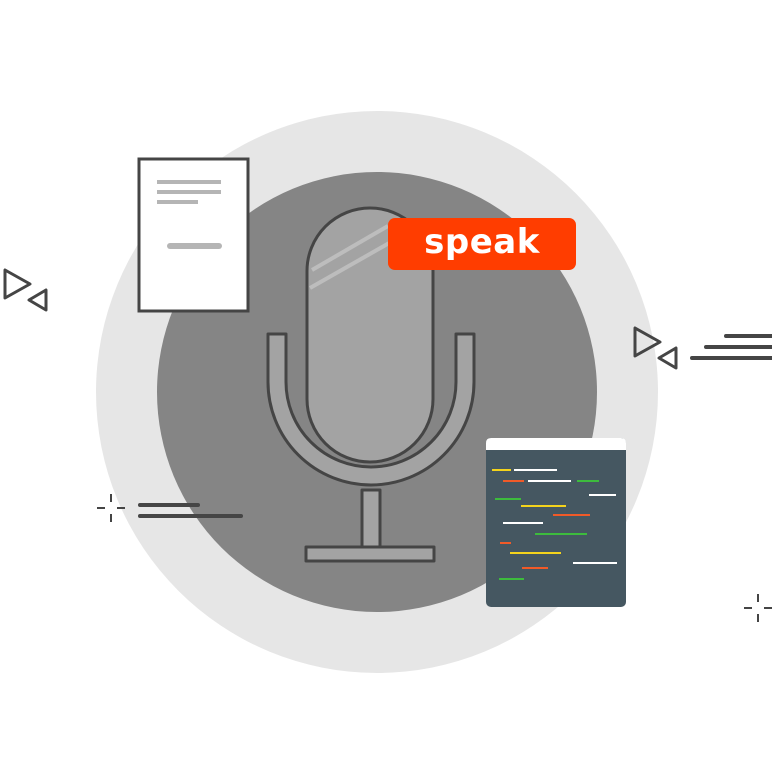 This screenshot has height=768, width=772. Describe the element at coordinates (758, 608) in the screenshot. I see `sparkle-cross-icon-right` at that location.